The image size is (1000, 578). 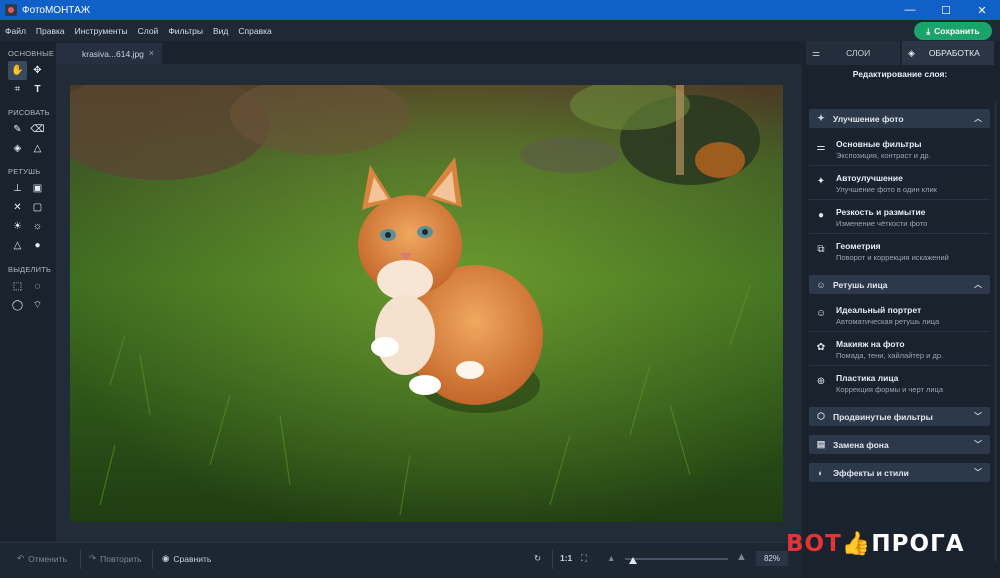 I want to click on tool-section-select: ВЫДЕЛИТЬ ⬚ ◌ ◯ ⌔, so click(x=30, y=290).